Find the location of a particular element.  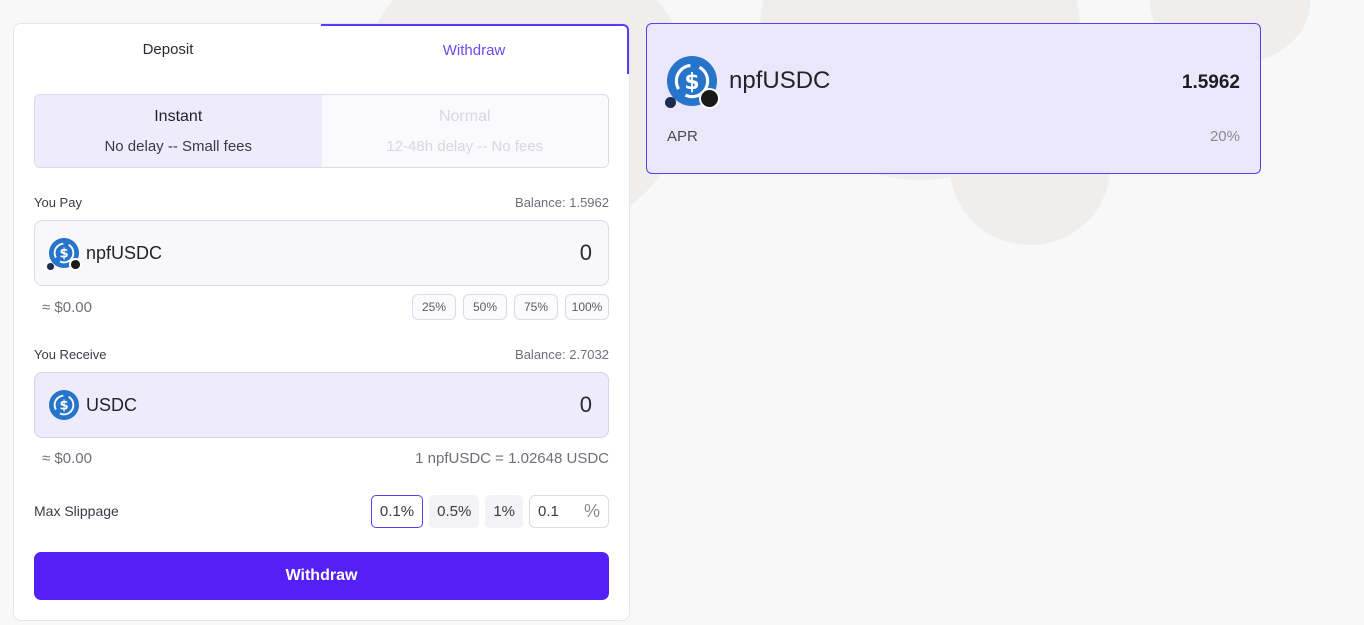

slippage-options: 0.1% 0.5% 1% % is located at coordinates (489, 511).